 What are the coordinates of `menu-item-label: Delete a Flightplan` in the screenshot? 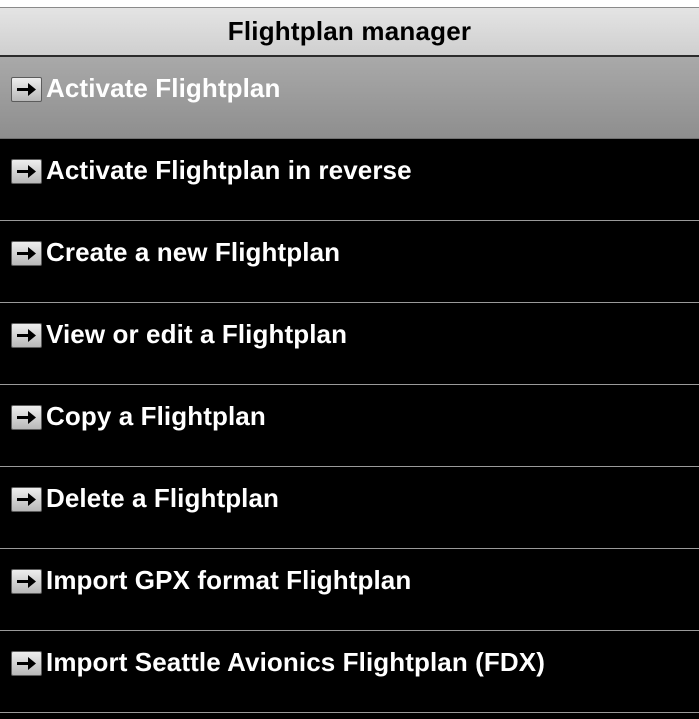 It's located at (163, 498).